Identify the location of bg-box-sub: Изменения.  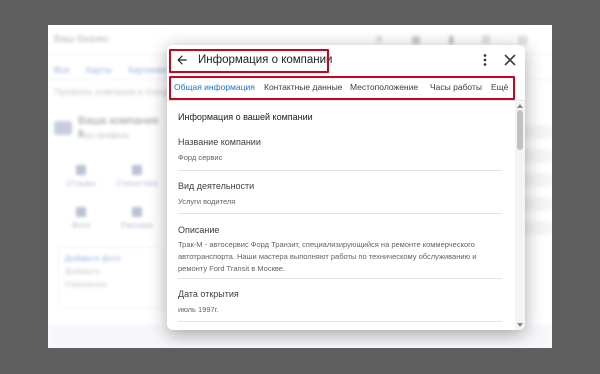
(86, 284).